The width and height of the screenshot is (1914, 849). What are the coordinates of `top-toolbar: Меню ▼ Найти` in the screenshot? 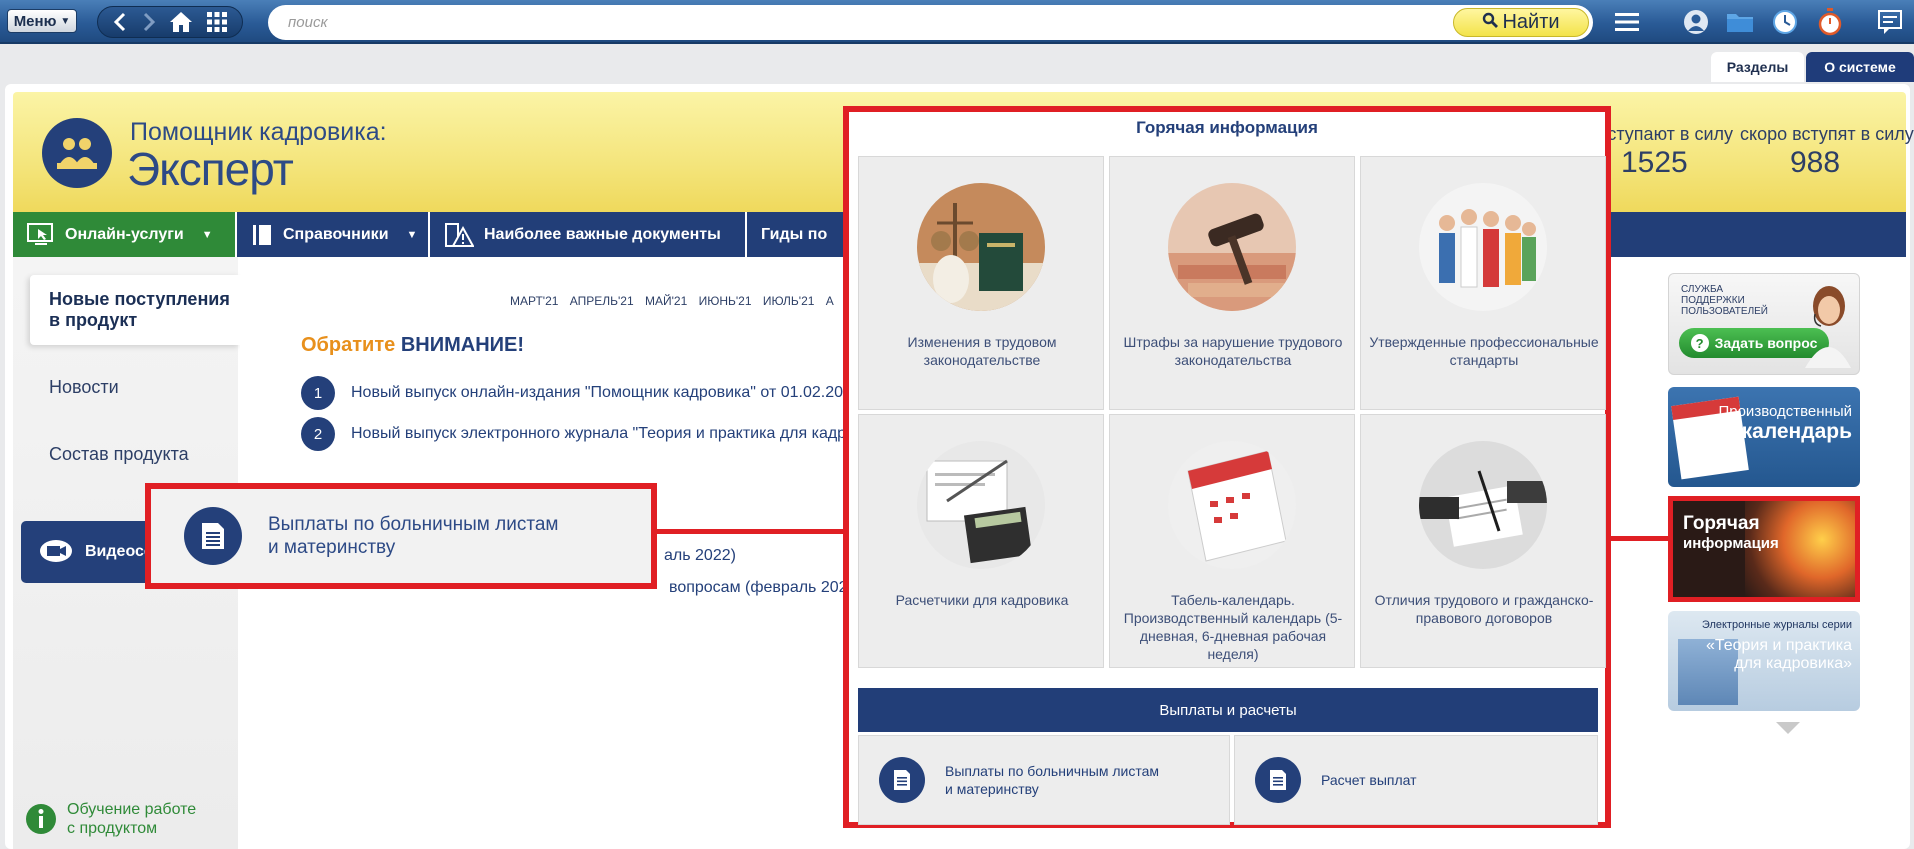 It's located at (957, 22).